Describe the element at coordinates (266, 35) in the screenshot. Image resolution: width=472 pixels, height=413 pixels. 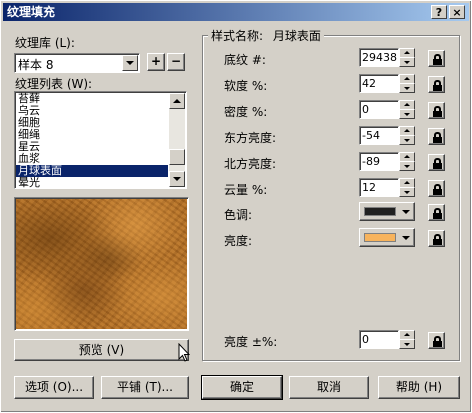
I see `style-name-heading: 样式名称: 月球表面` at that location.